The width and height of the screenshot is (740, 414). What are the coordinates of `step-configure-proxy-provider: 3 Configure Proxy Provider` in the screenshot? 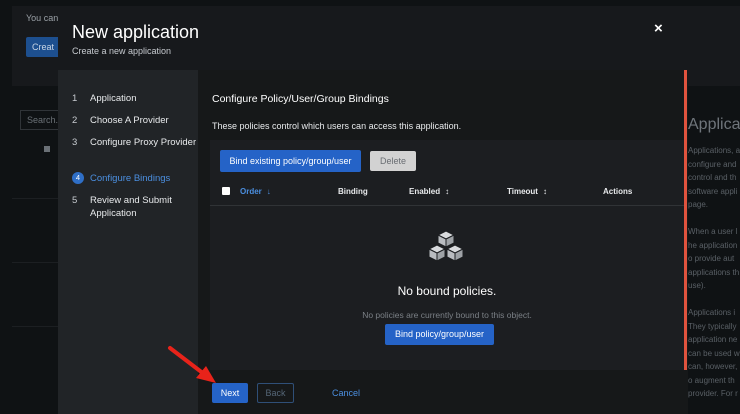 It's located at (136, 142).